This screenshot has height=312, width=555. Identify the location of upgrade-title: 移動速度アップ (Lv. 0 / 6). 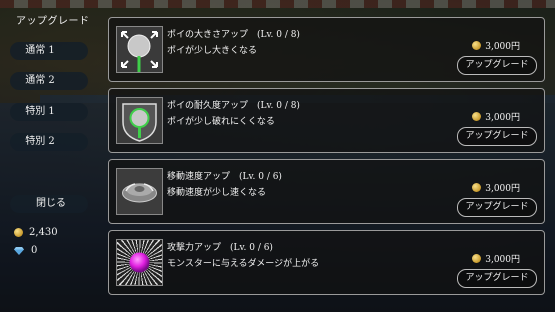
(224, 177).